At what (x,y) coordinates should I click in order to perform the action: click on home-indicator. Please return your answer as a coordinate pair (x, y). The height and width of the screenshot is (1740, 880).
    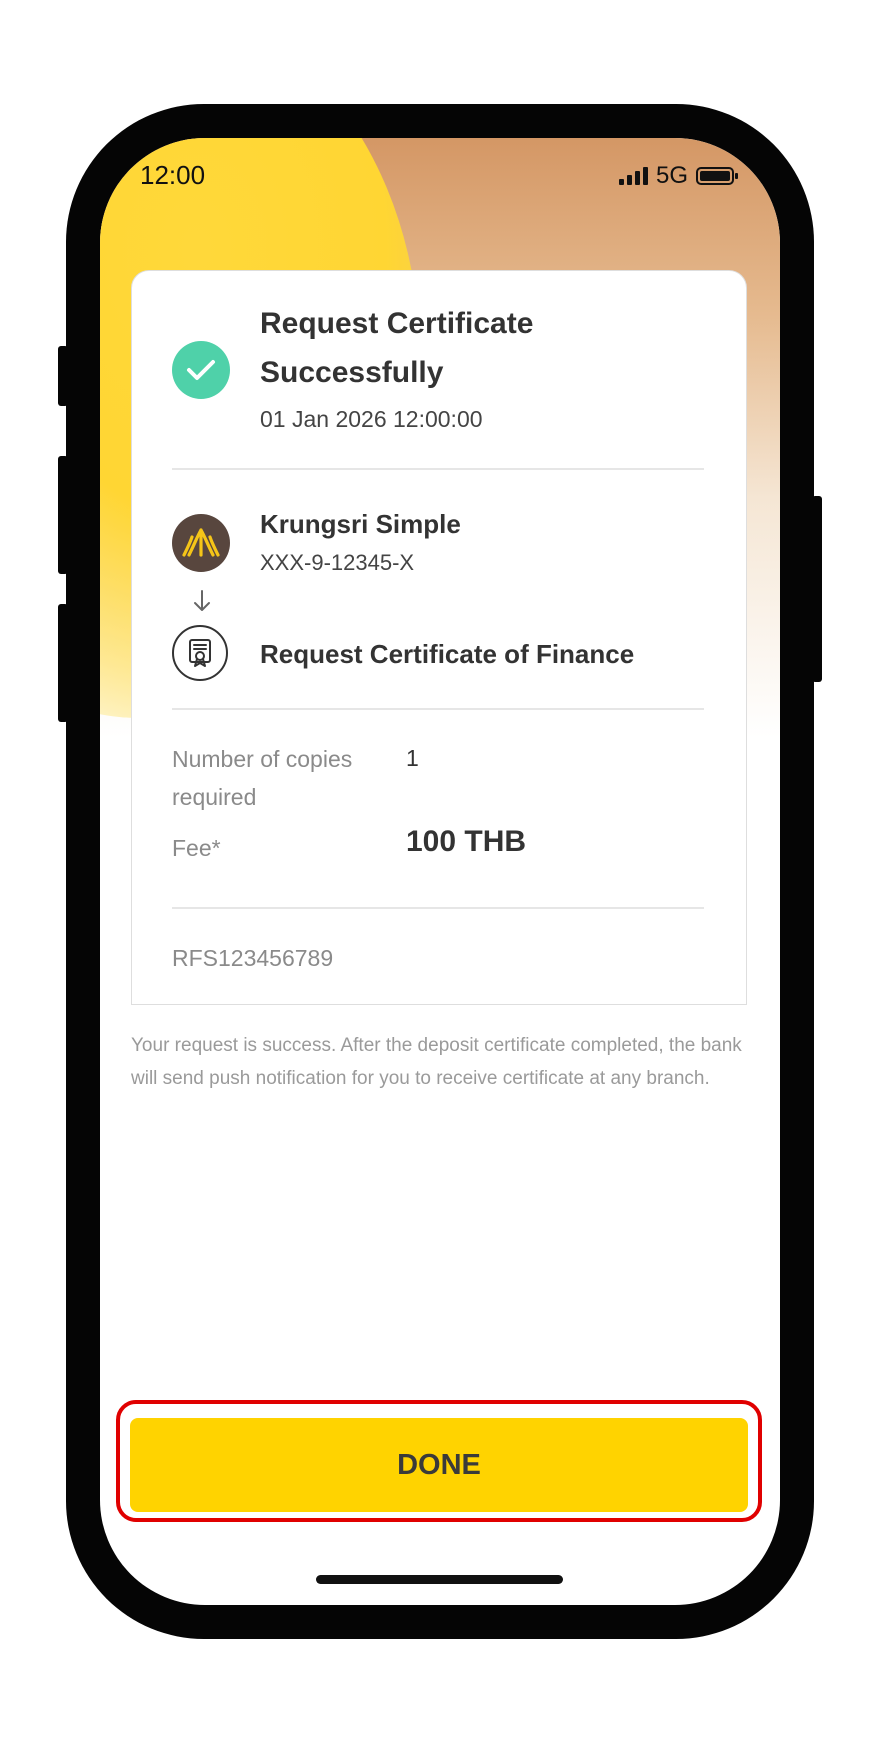
    Looking at the image, I should click on (439, 1579).